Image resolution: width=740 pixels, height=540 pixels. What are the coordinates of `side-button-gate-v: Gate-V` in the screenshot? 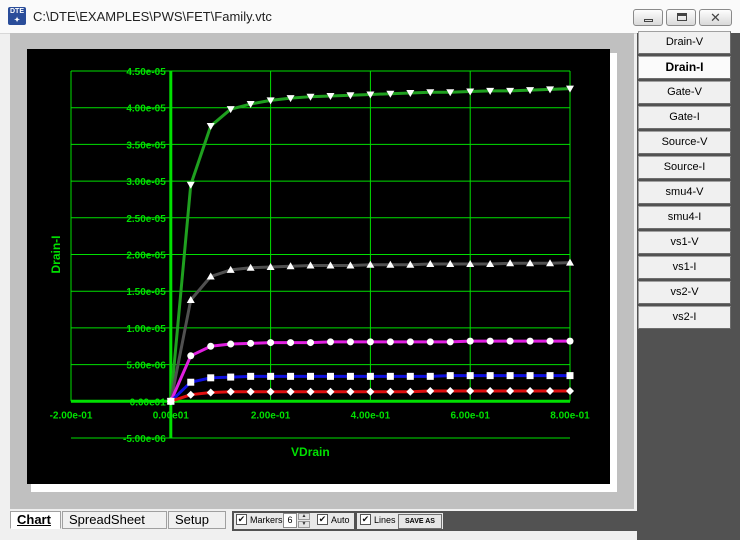 It's located at (684, 92).